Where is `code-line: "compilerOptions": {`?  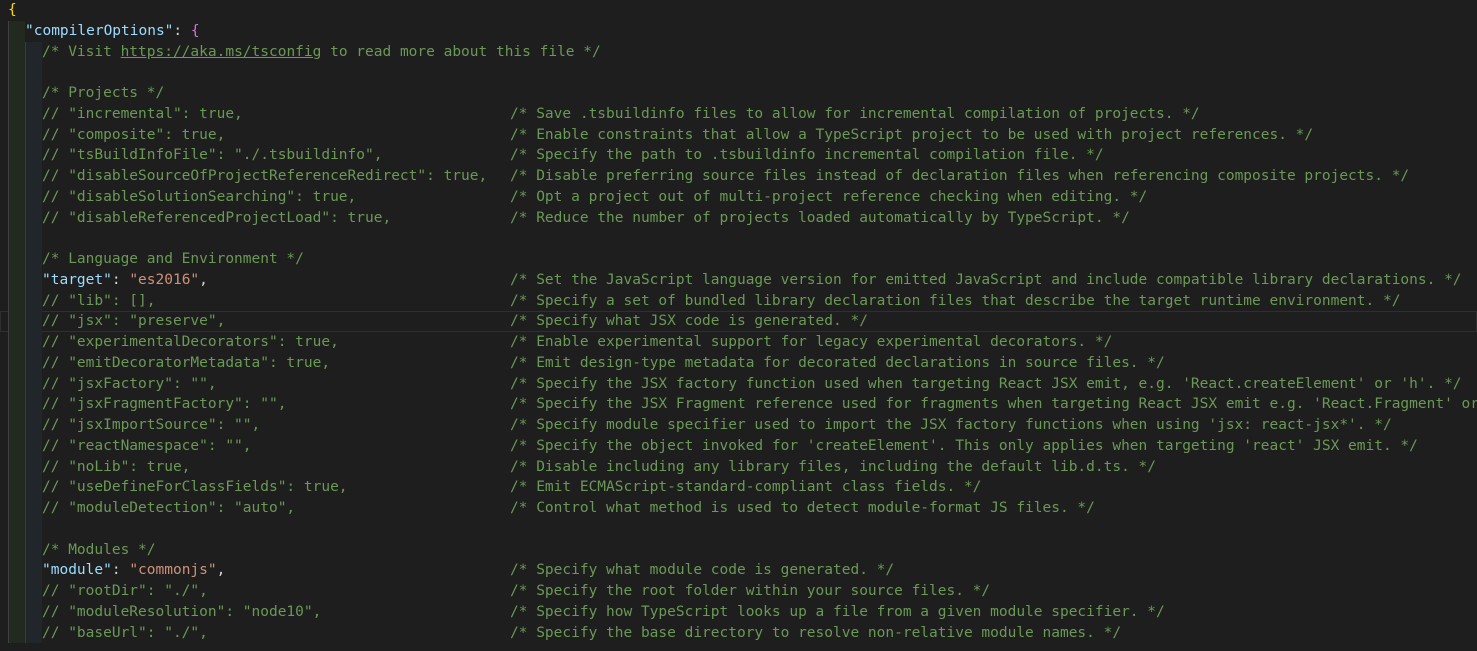 code-line: "compilerOptions": { is located at coordinates (738, 31).